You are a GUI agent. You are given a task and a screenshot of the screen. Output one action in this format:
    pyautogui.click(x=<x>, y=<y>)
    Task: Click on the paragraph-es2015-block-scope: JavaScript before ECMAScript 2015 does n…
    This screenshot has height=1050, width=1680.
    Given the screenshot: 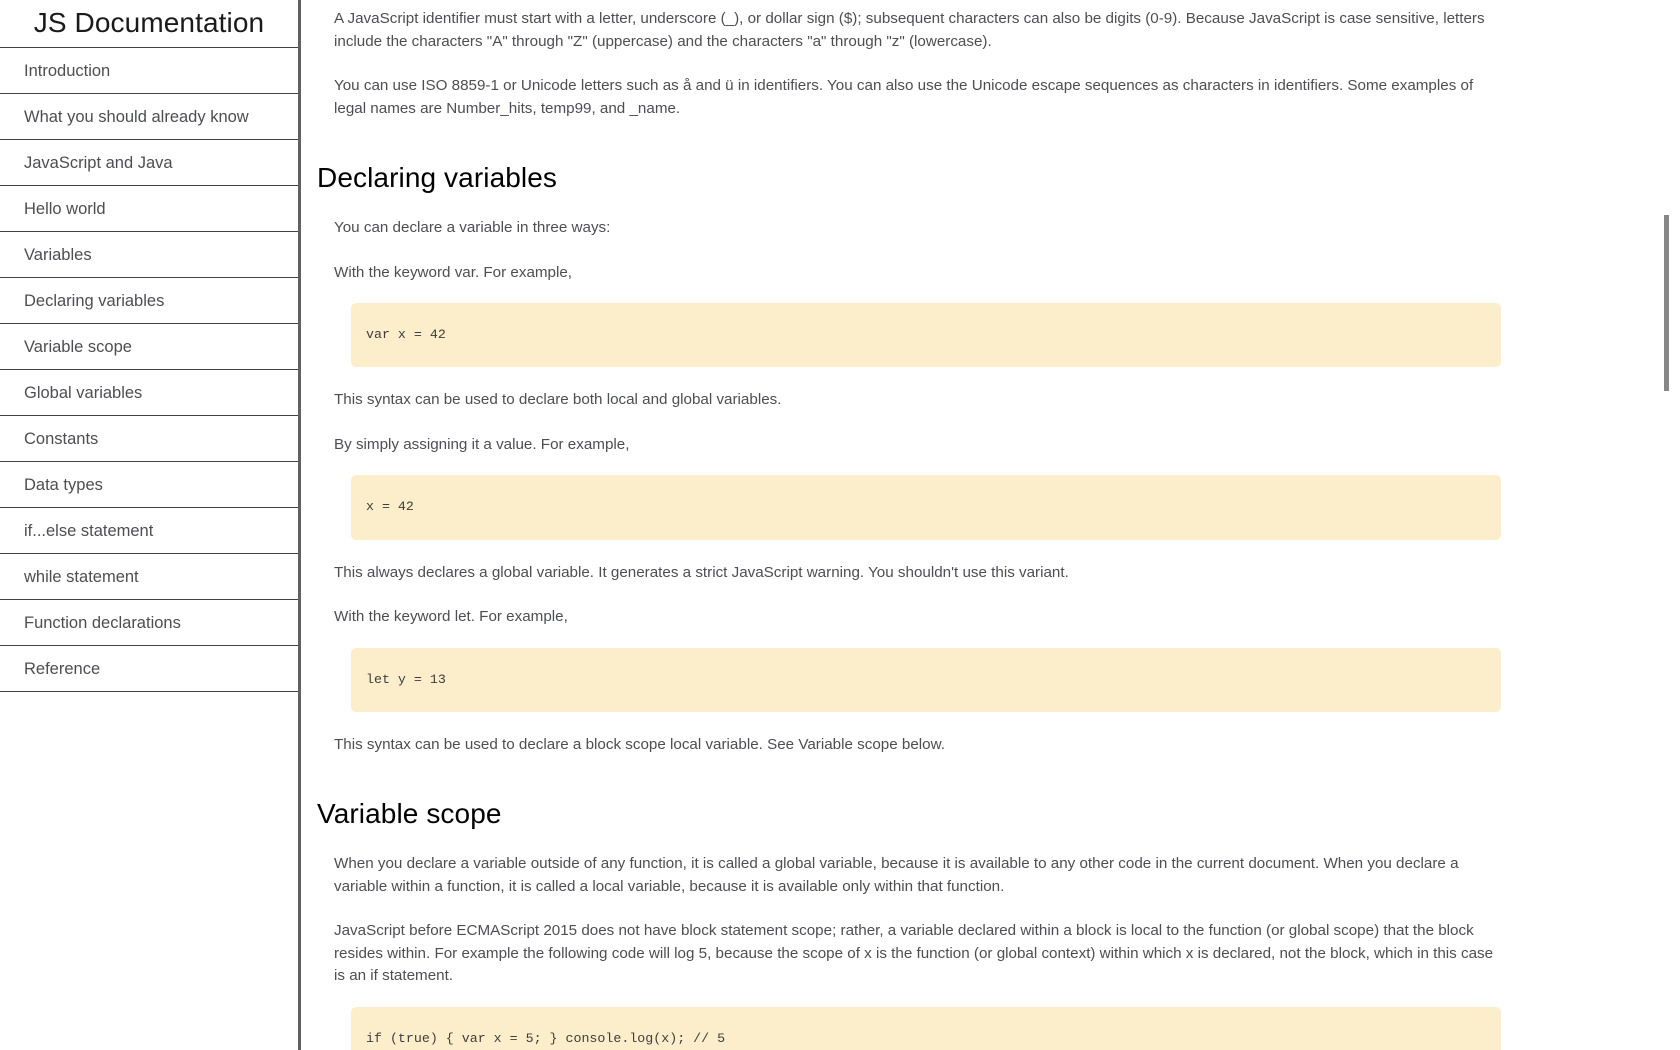 What is the action you would take?
    pyautogui.click(x=914, y=953)
    